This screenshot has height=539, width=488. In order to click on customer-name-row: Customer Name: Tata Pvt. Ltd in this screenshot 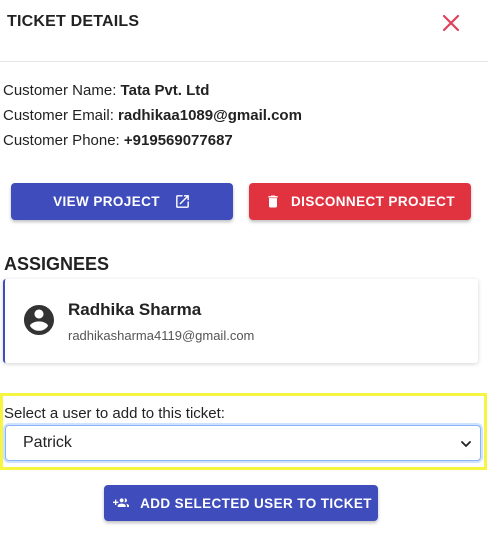, I will do `click(152, 90)`.